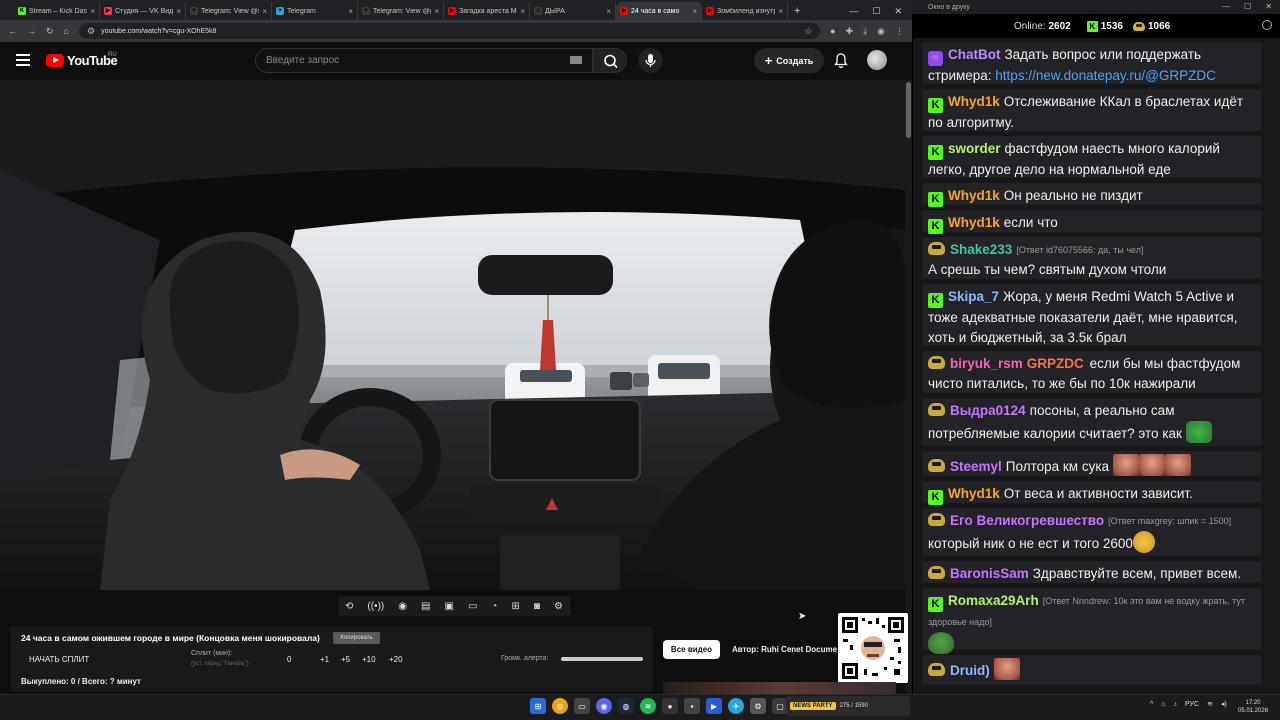 Image resolution: width=1280 pixels, height=720 pixels. What do you see at coordinates (974, 148) in the screenshot?
I see `chat-username: sworder` at bounding box center [974, 148].